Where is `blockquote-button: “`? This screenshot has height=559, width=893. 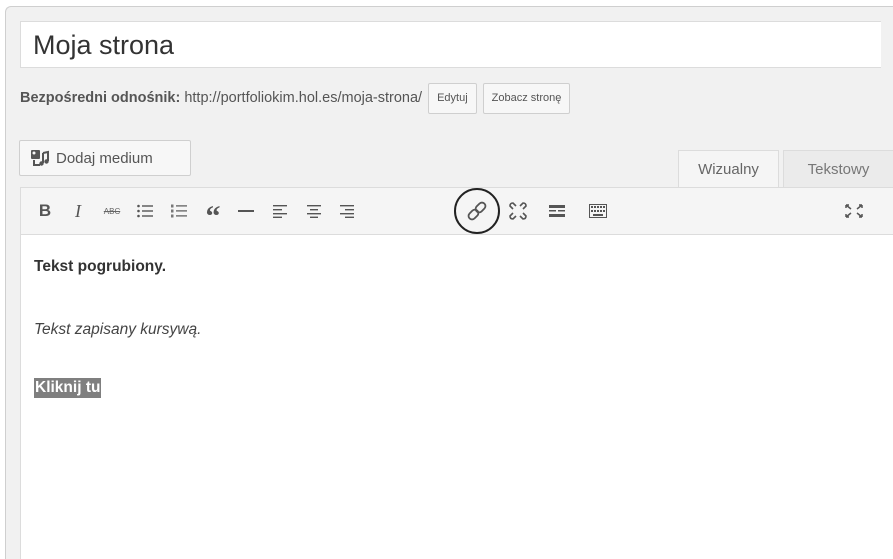
blockquote-button: “ is located at coordinates (213, 211).